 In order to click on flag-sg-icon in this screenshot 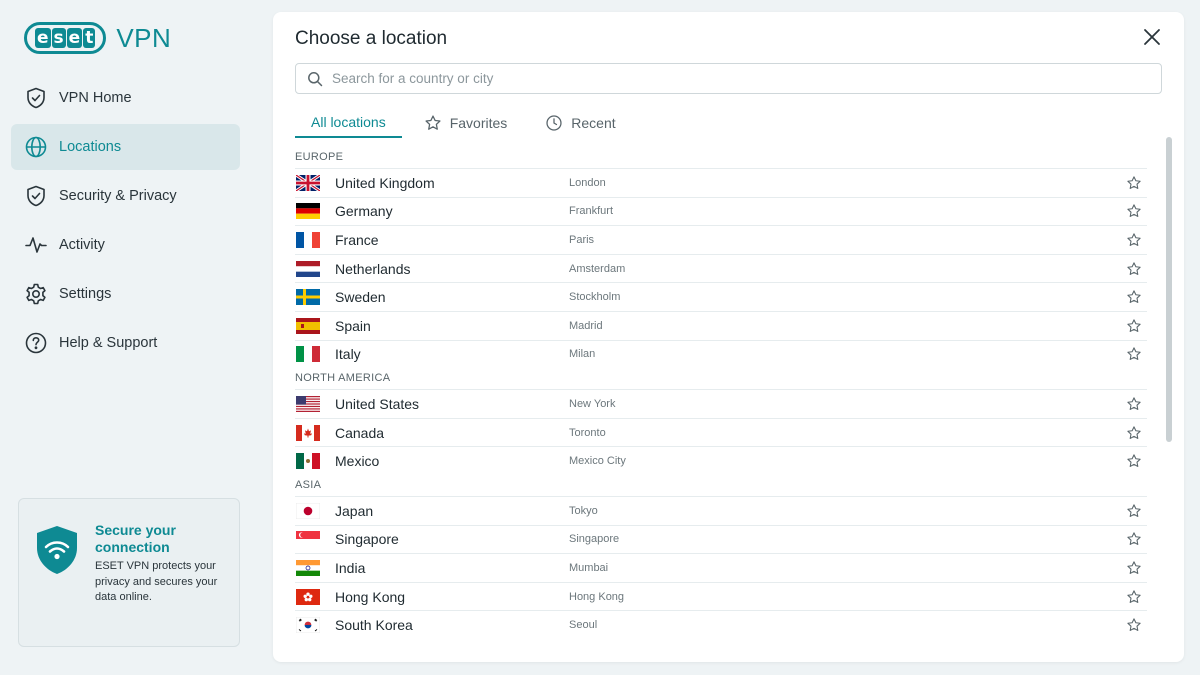, I will do `click(308, 539)`.